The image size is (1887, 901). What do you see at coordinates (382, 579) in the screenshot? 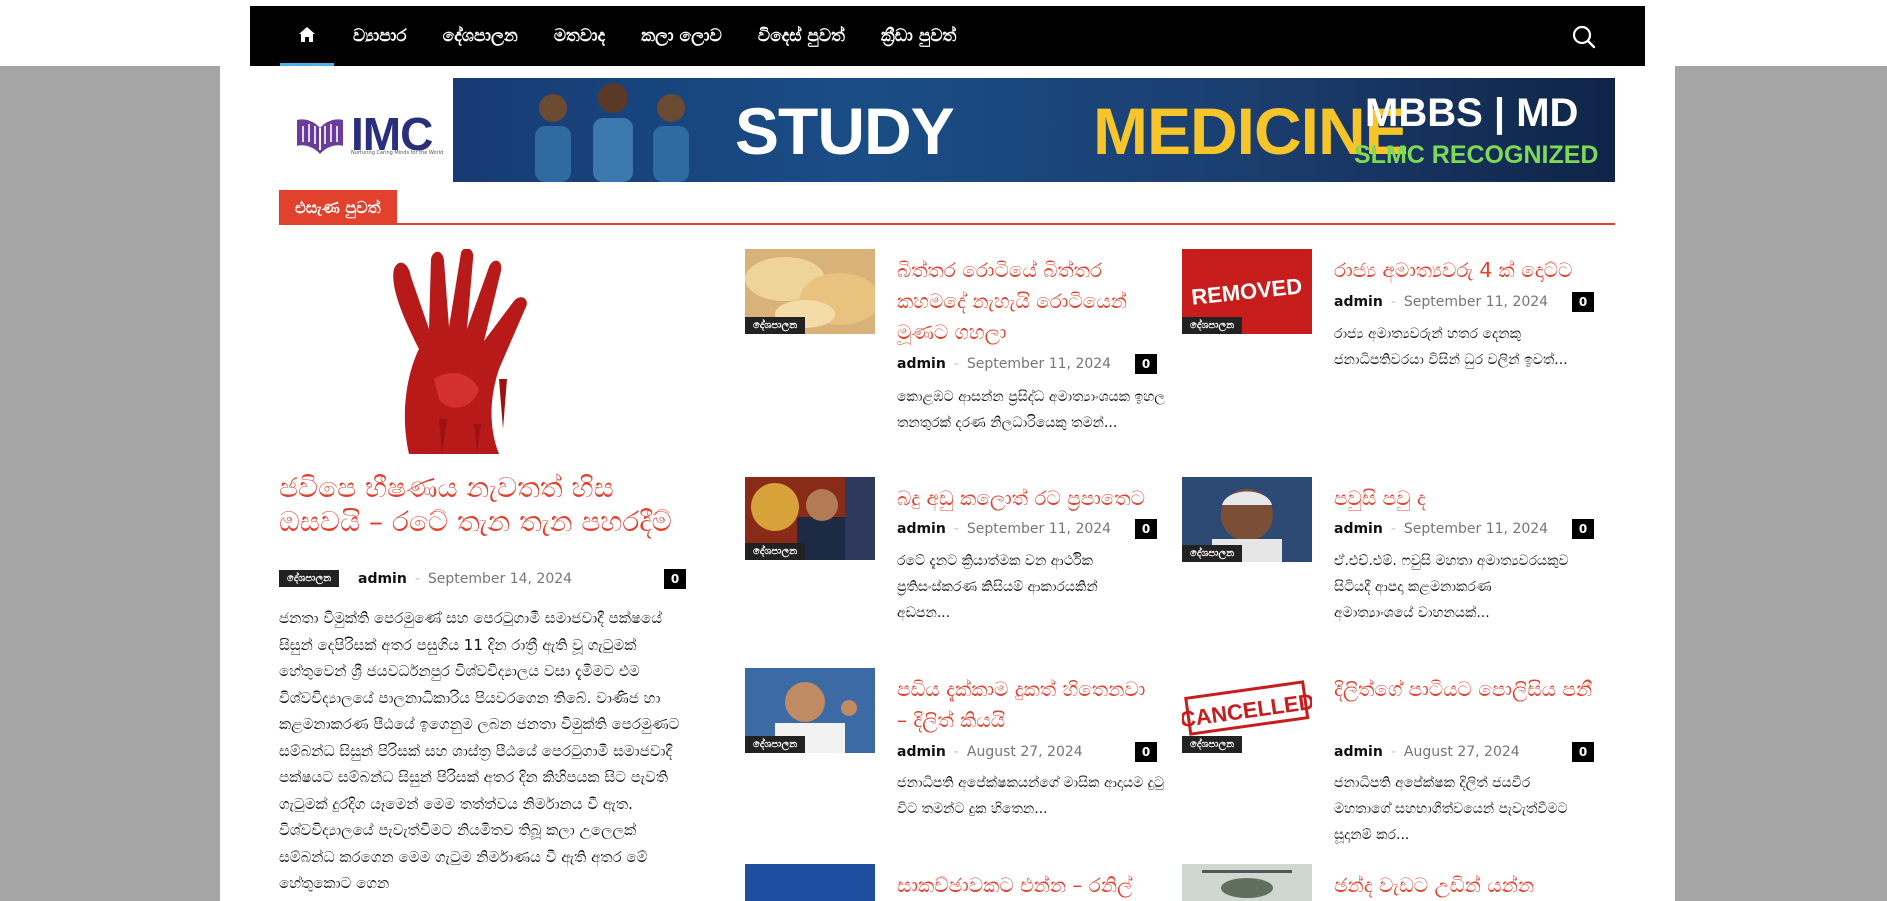
I see `featured-author: admin` at bounding box center [382, 579].